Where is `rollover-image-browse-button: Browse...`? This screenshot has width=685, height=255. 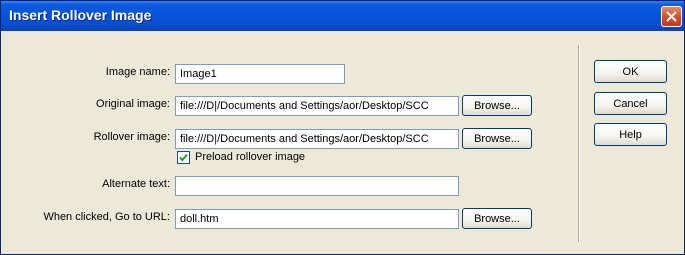 rollover-image-browse-button: Browse... is located at coordinates (497, 138).